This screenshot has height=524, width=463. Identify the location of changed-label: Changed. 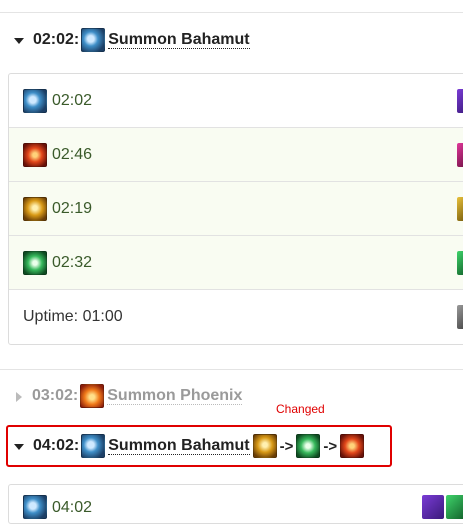
(300, 409).